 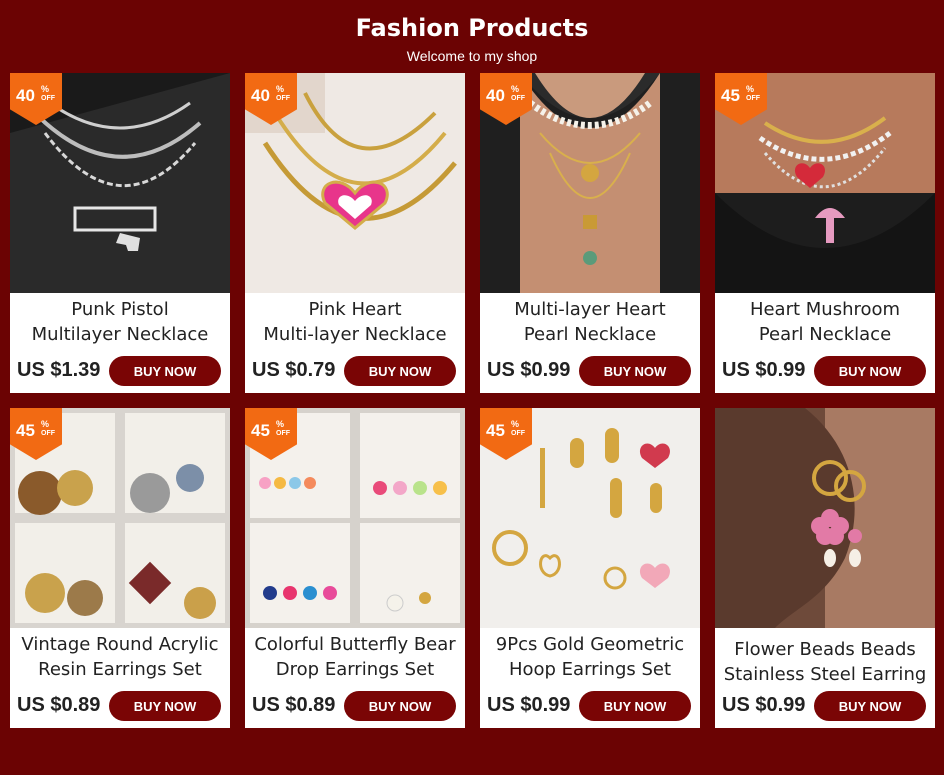 I want to click on page-subtitle: Welcome to my shop, so click(x=472, y=56).